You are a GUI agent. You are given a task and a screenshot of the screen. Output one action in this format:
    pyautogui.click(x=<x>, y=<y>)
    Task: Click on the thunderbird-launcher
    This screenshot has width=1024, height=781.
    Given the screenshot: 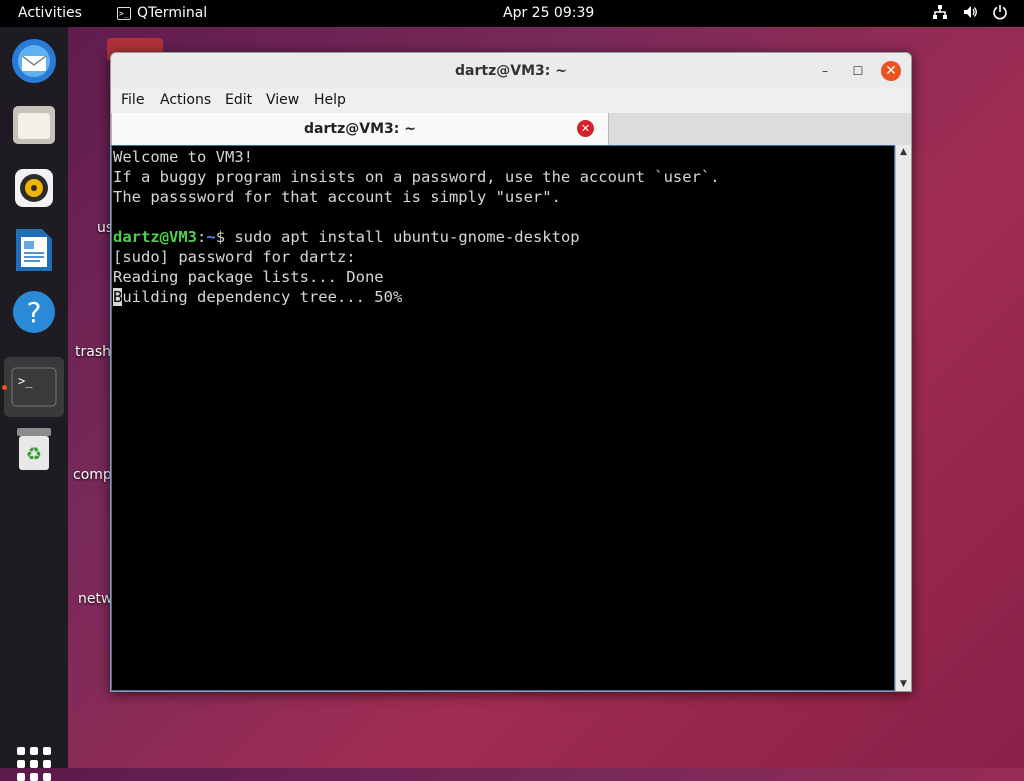 What is the action you would take?
    pyautogui.click(x=34, y=61)
    